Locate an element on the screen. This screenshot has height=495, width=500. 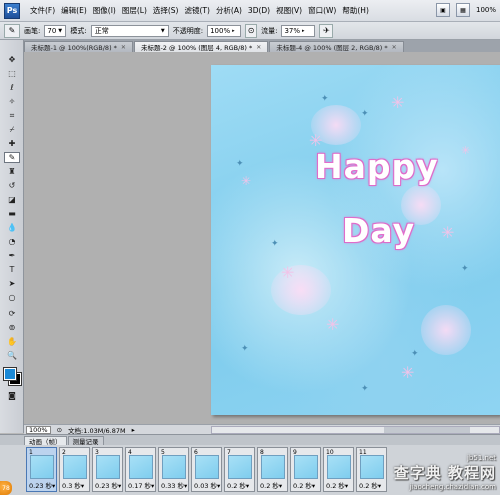
animation-frame: 4 0.17 秒▾ is located at coordinates (140, 469).